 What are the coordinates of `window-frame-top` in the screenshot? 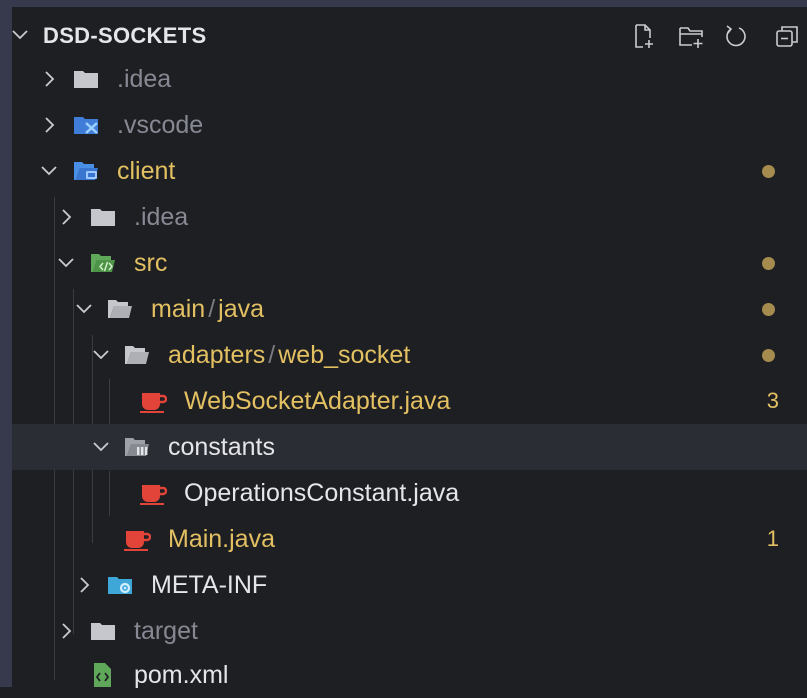 It's located at (403, 3).